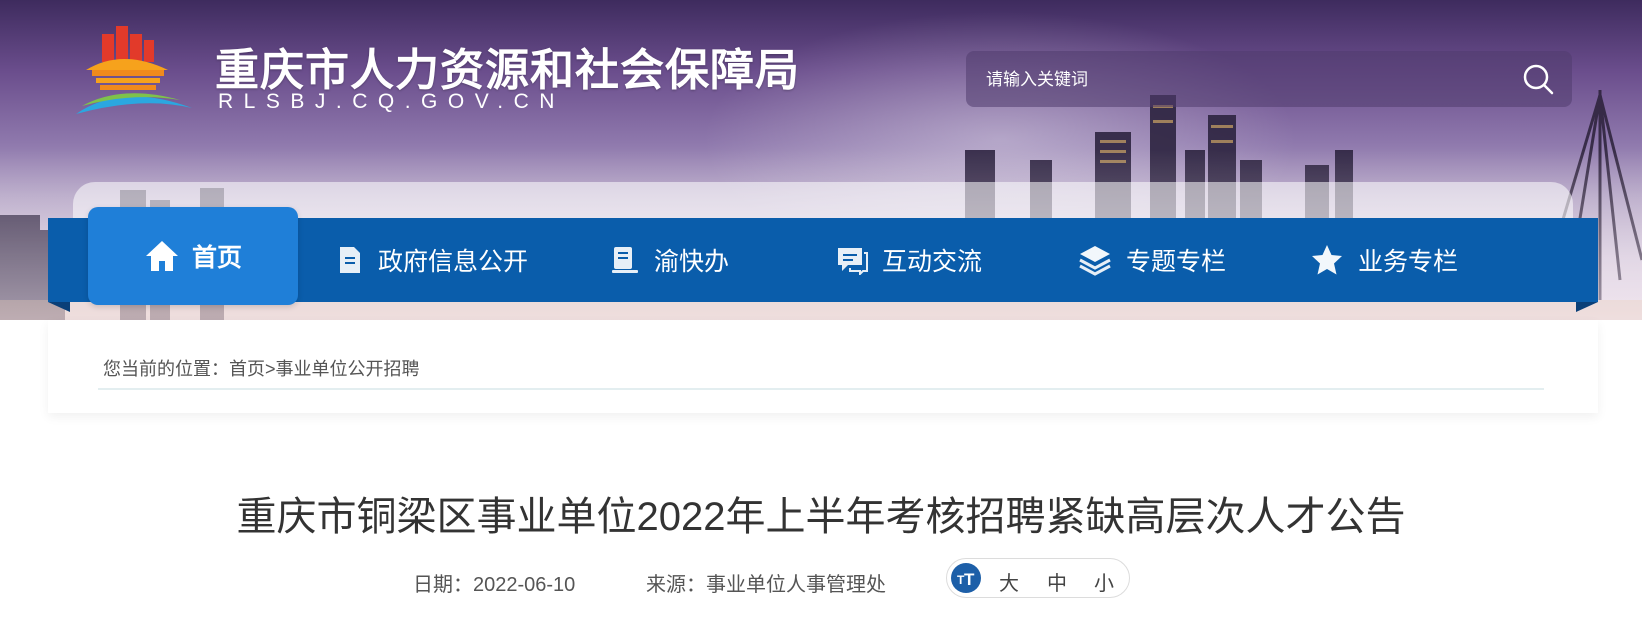 The width and height of the screenshot is (1642, 620). Describe the element at coordinates (1095, 261) in the screenshot. I see `layers-icon` at that location.